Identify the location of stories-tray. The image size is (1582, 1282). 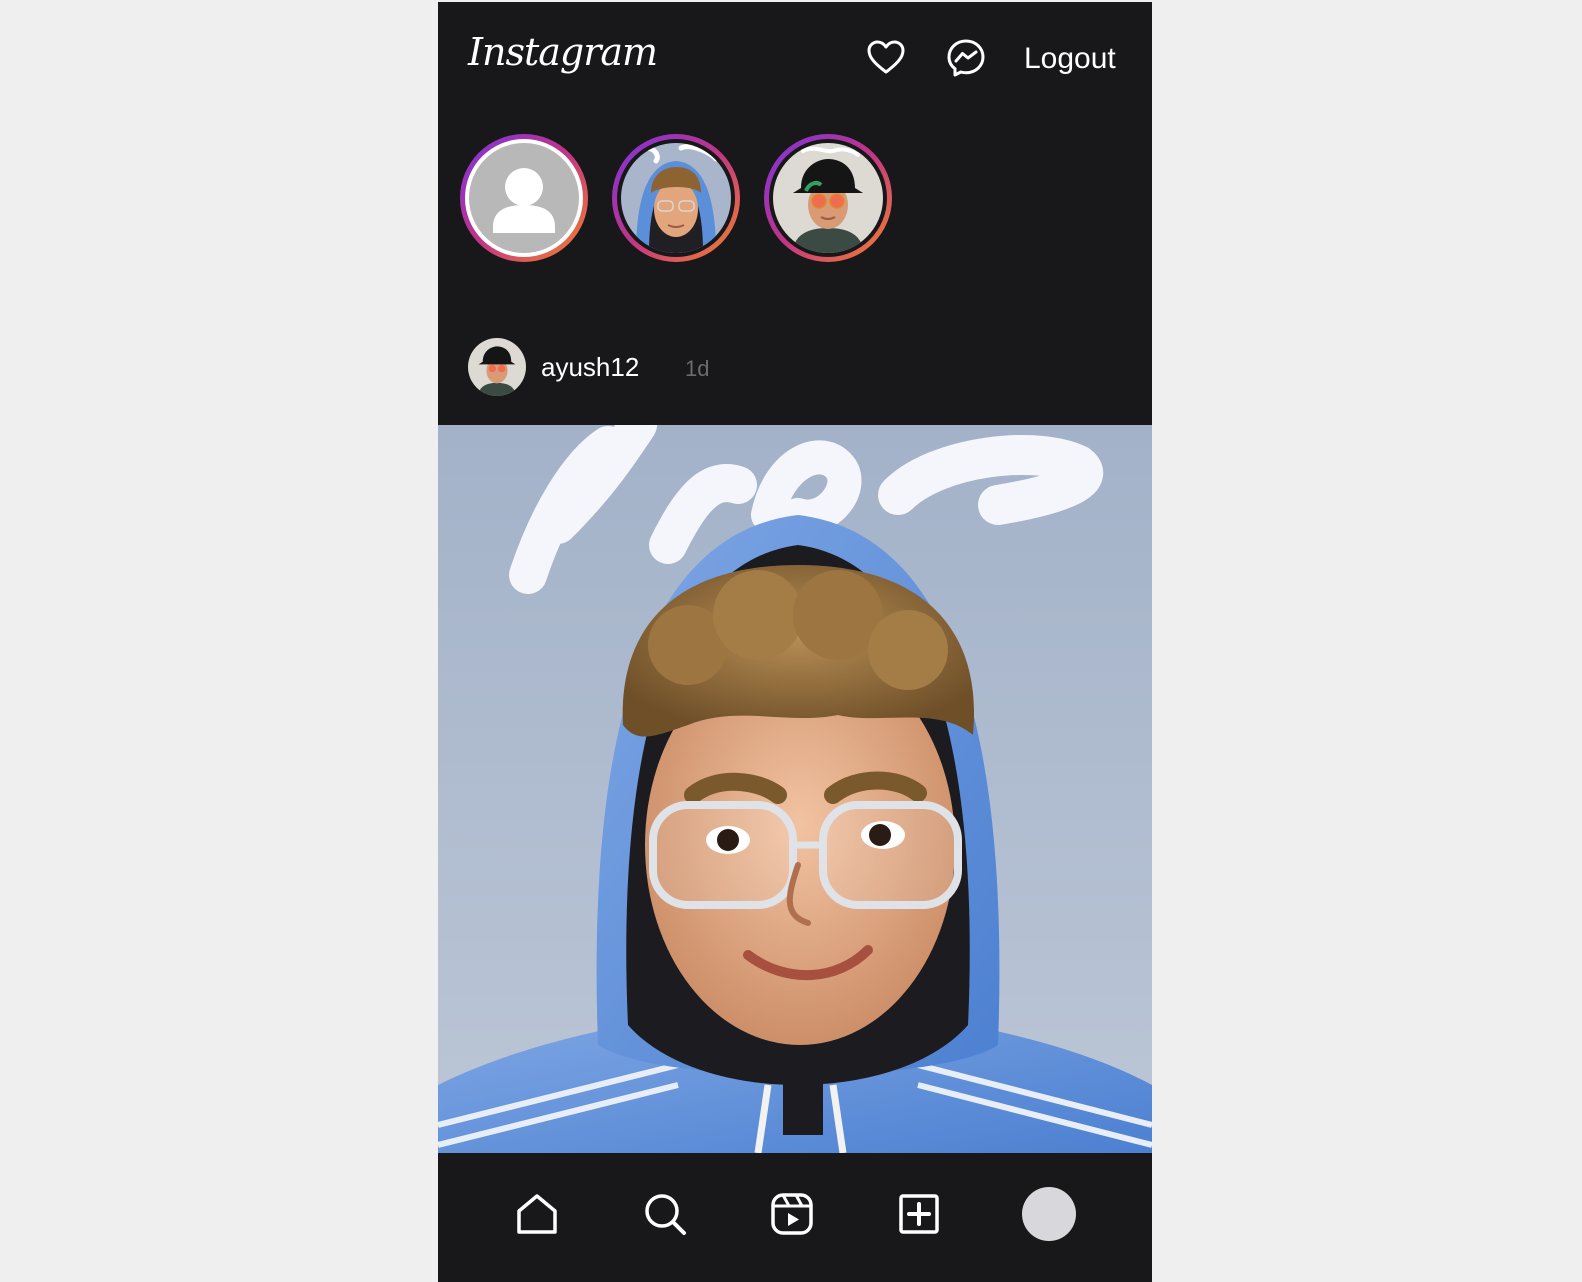
(805, 199).